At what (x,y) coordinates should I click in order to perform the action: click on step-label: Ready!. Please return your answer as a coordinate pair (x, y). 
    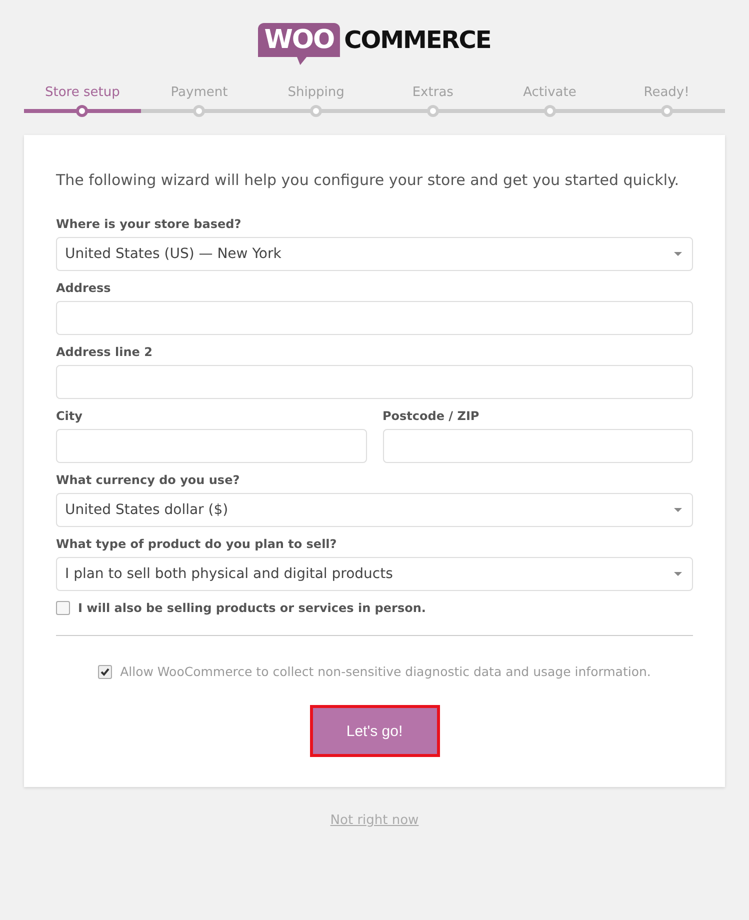
    Looking at the image, I should click on (667, 93).